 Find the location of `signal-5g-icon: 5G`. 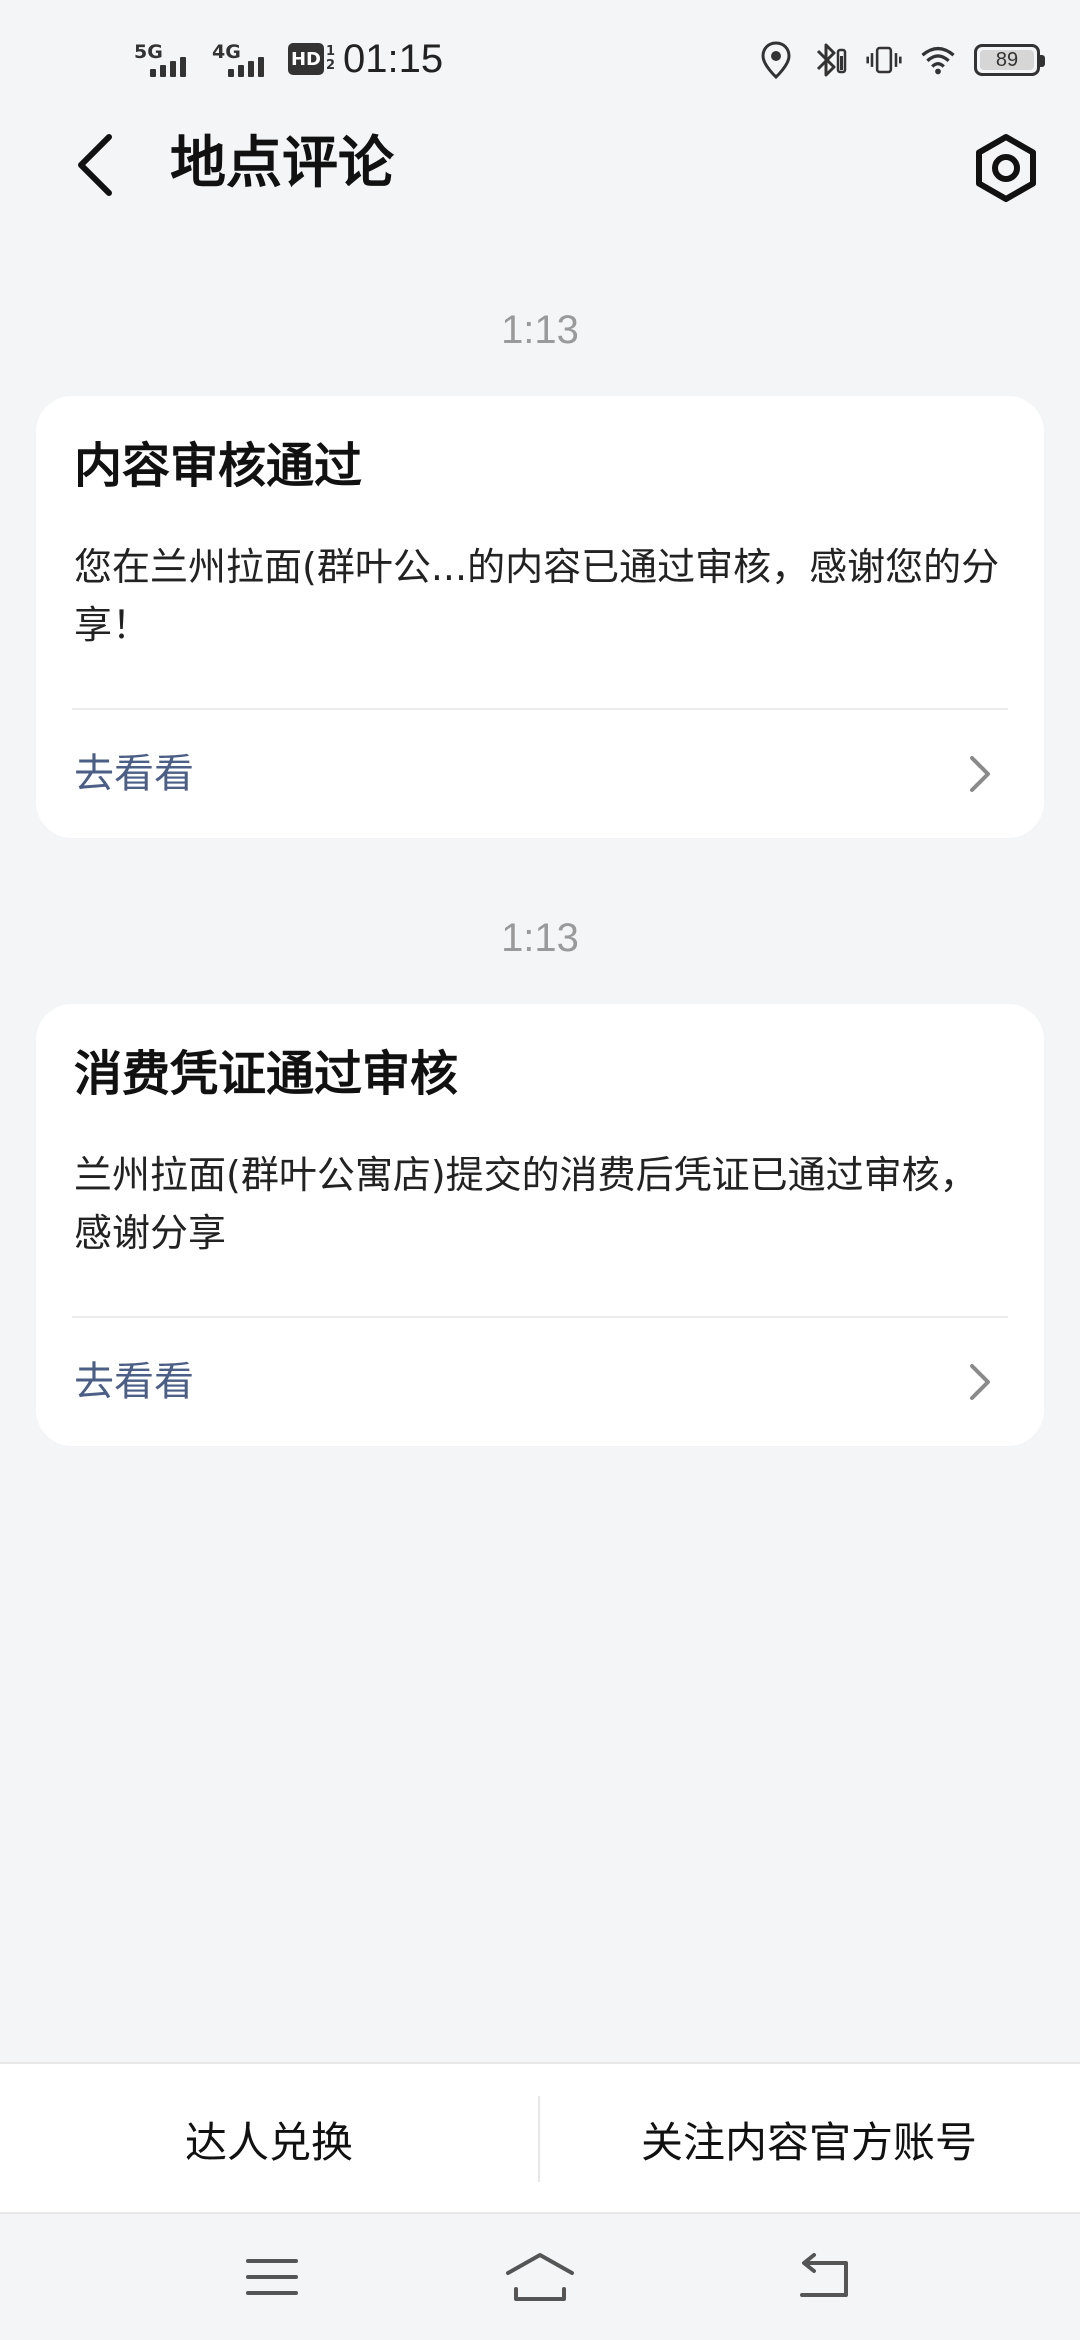

signal-5g-icon: 5G is located at coordinates (162, 59).